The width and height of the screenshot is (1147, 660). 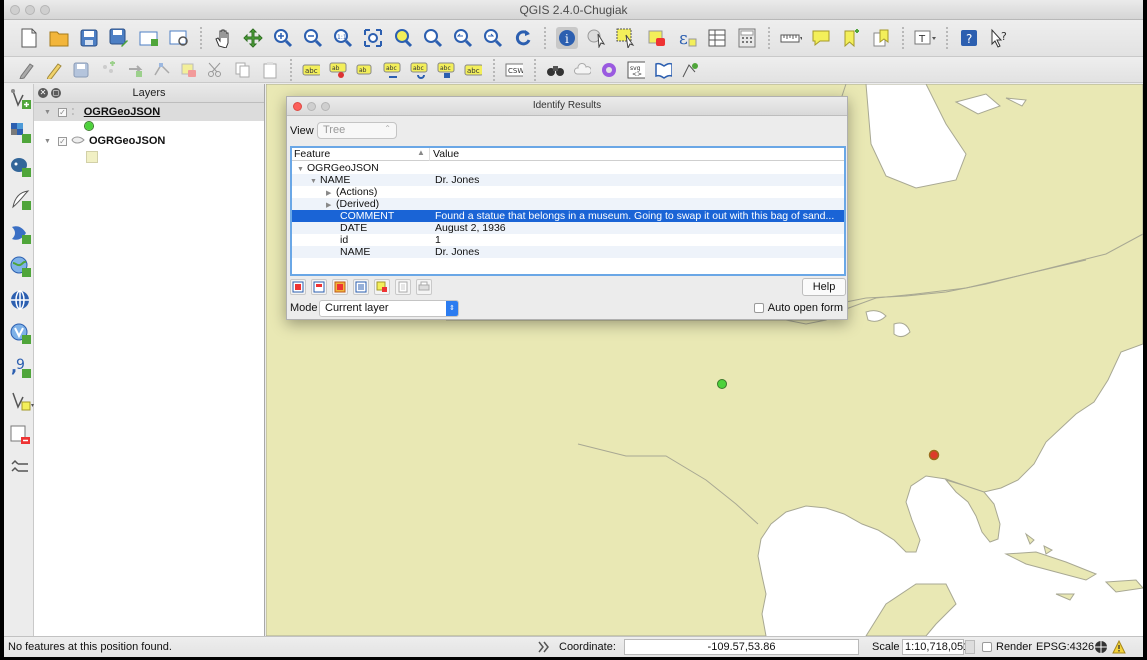 What do you see at coordinates (54, 70) in the screenshot?
I see `toggle-editing-icon` at bounding box center [54, 70].